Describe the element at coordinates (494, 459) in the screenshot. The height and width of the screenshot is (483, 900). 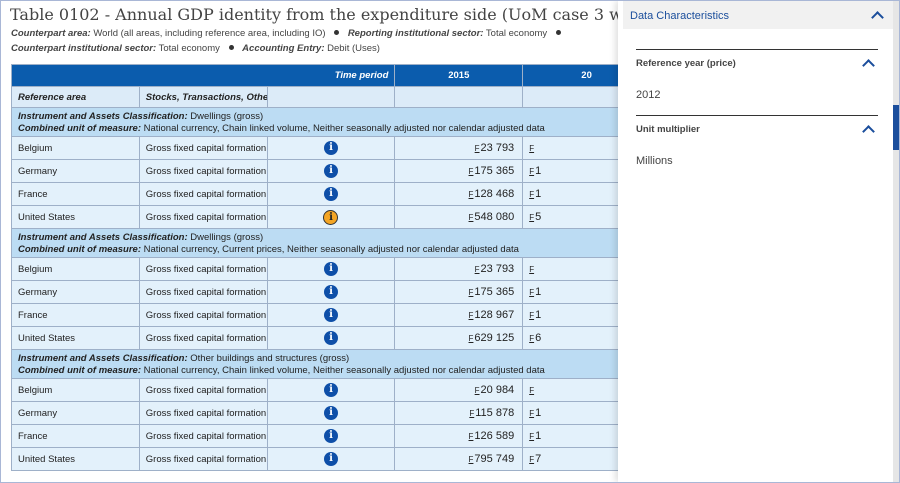
I see `value-text: 795 749` at that location.